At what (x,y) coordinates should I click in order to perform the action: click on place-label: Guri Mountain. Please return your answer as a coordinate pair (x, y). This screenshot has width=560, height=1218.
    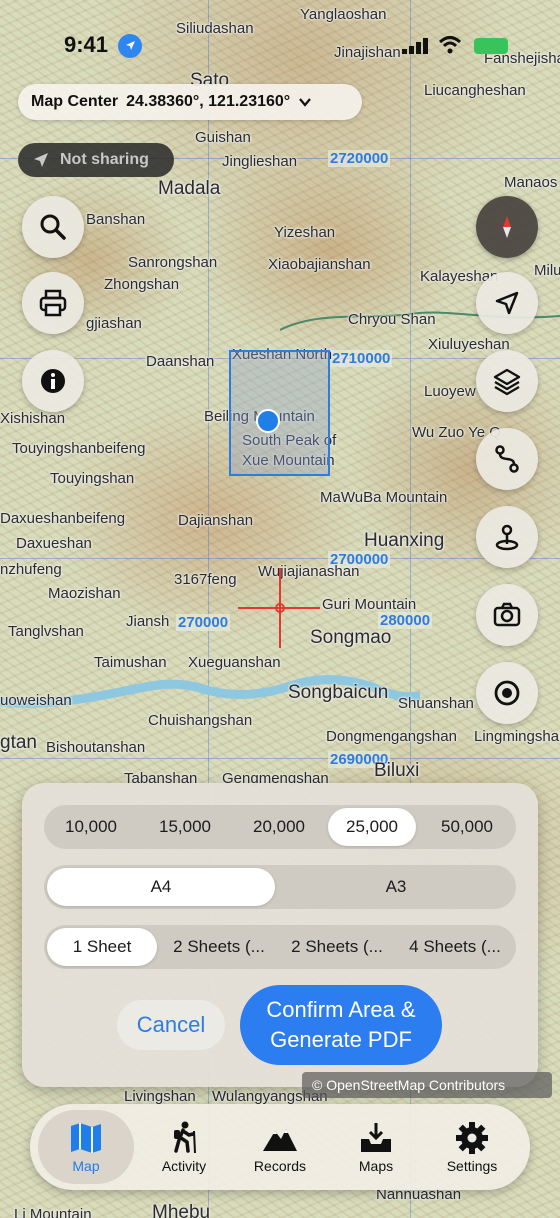
    Looking at the image, I should click on (369, 604).